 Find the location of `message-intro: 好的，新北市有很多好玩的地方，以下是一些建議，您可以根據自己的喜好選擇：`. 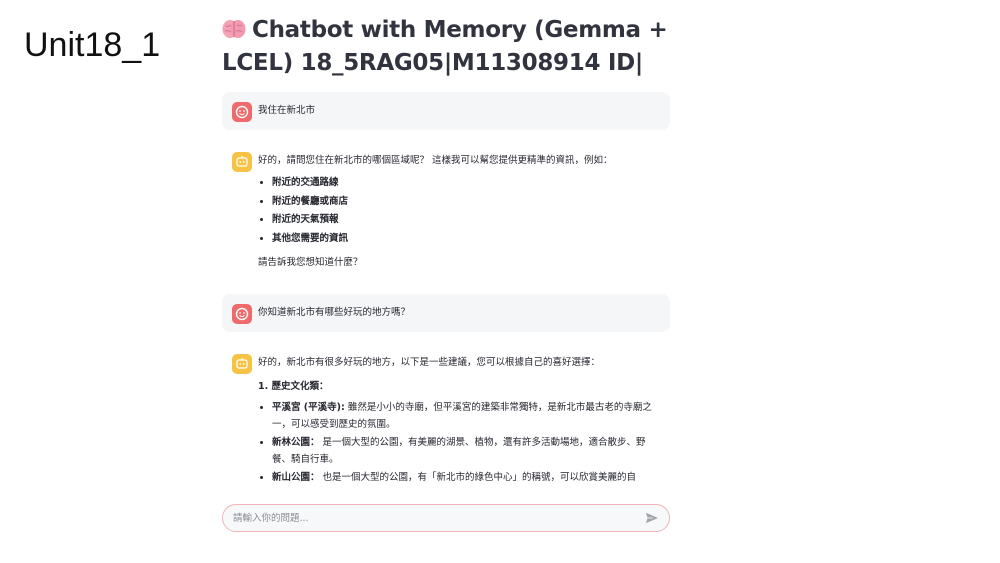

message-intro: 好的，新北市有很多好玩的地方，以下是一些建議，您可以根據自己的喜好選擇： is located at coordinates (429, 362).